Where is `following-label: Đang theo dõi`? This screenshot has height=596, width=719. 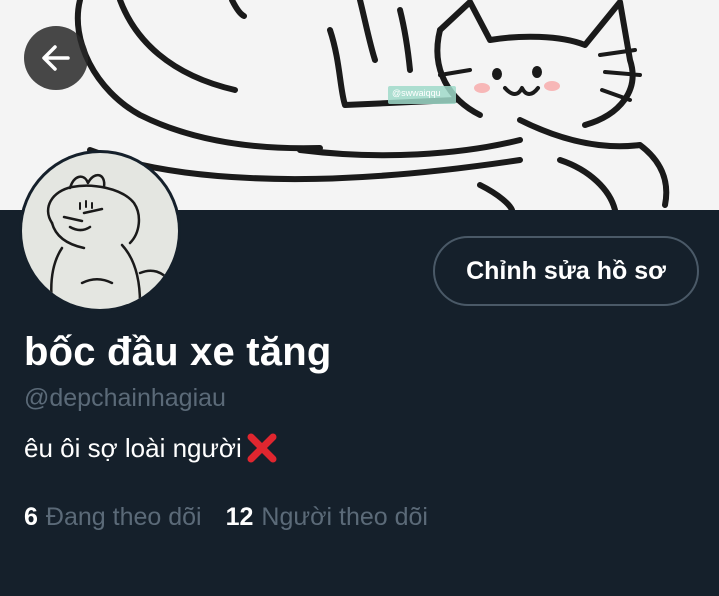 following-label: Đang theo dõi is located at coordinates (123, 517).